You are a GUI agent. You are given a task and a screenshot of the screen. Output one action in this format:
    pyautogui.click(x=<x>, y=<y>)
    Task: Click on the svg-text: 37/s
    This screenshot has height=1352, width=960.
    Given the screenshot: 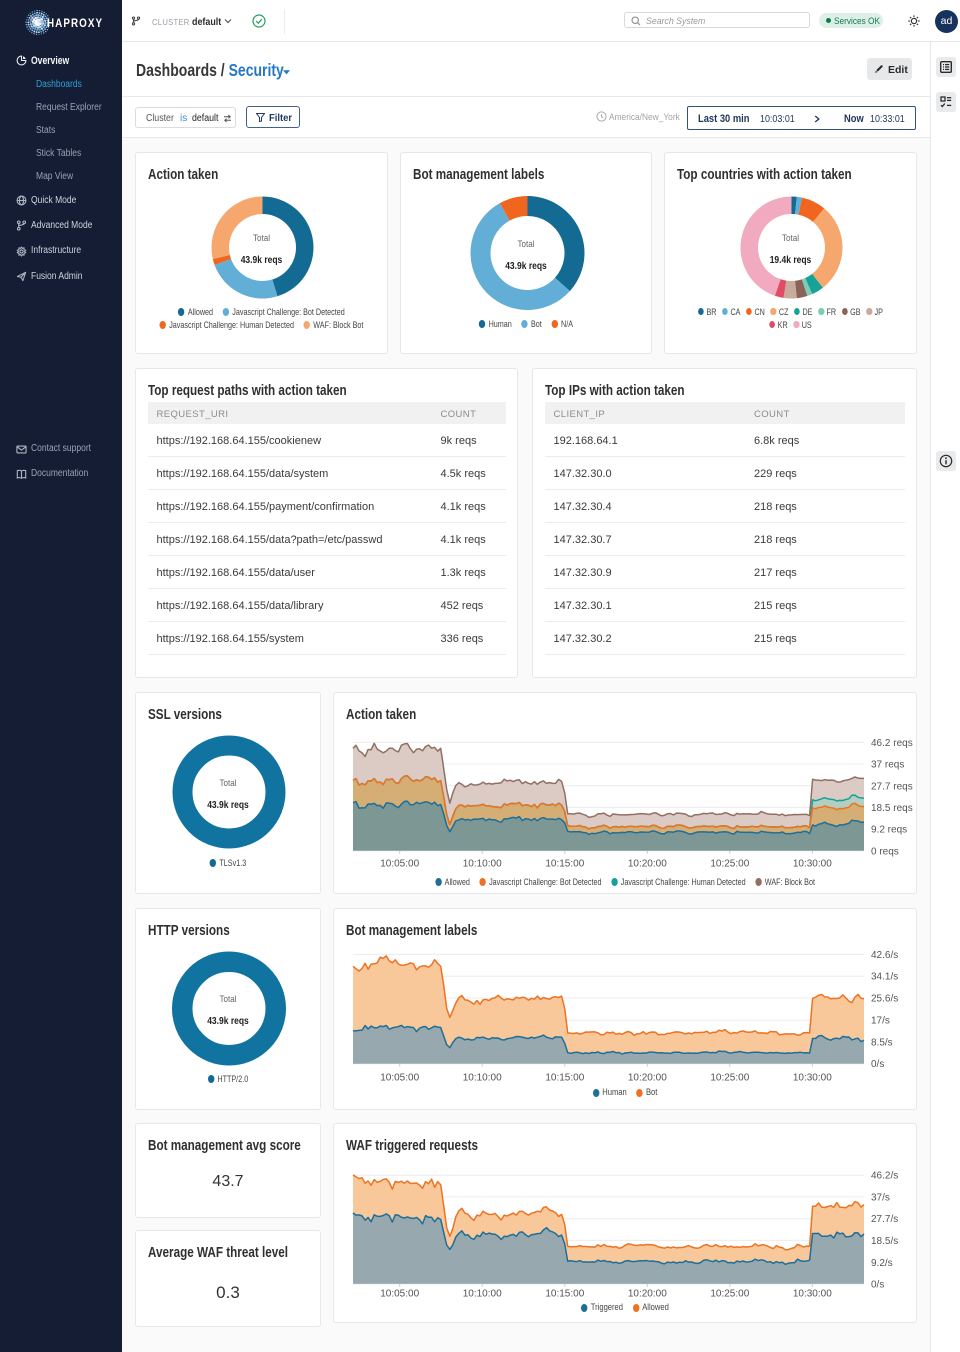 What is the action you would take?
    pyautogui.click(x=880, y=1197)
    